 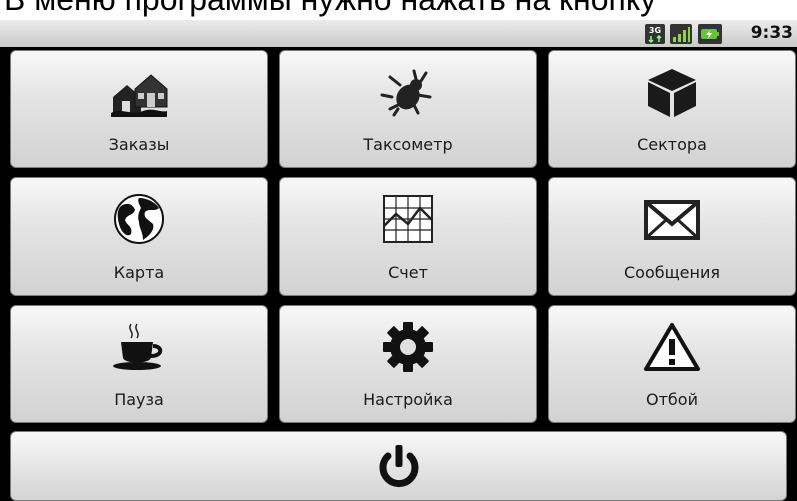 I want to click on cancel-button: Отбой, so click(x=672, y=364).